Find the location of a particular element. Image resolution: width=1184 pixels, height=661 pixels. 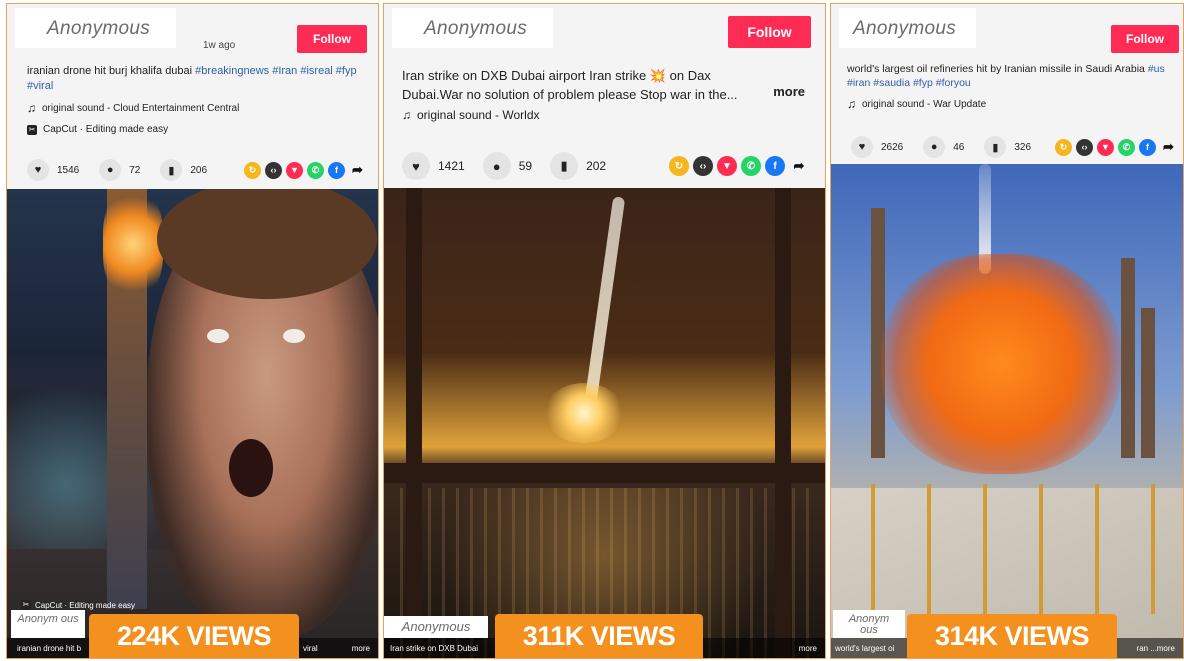

video-caption: Iran strike on DXB Dubai is located at coordinates (434, 648).